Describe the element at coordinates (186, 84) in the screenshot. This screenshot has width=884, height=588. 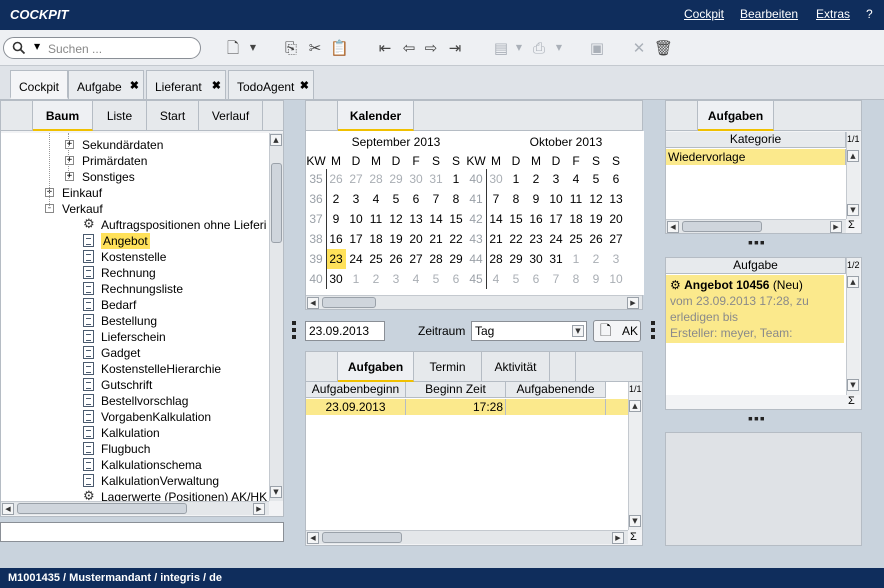
I see `tab-lieferant: Lieferant ✖` at that location.